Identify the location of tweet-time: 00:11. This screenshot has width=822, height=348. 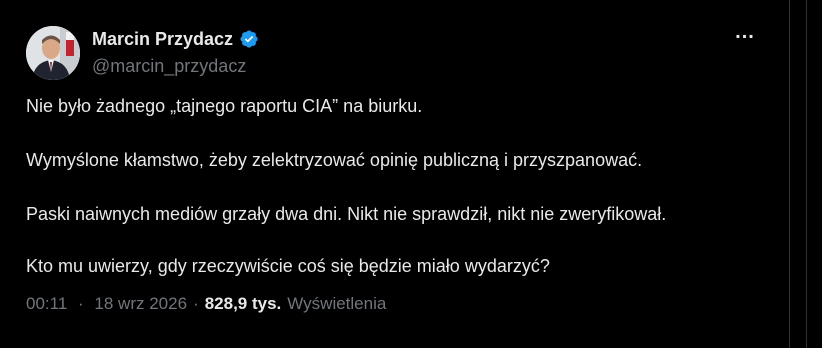
(47, 303).